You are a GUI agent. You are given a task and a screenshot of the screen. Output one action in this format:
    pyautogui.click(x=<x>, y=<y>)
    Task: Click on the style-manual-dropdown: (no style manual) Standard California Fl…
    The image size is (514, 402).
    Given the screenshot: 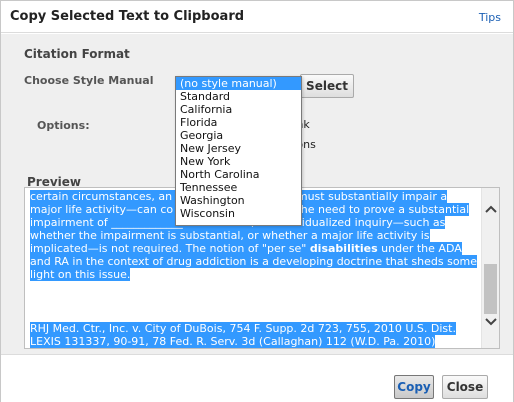 What is the action you would take?
    pyautogui.click(x=238, y=151)
    